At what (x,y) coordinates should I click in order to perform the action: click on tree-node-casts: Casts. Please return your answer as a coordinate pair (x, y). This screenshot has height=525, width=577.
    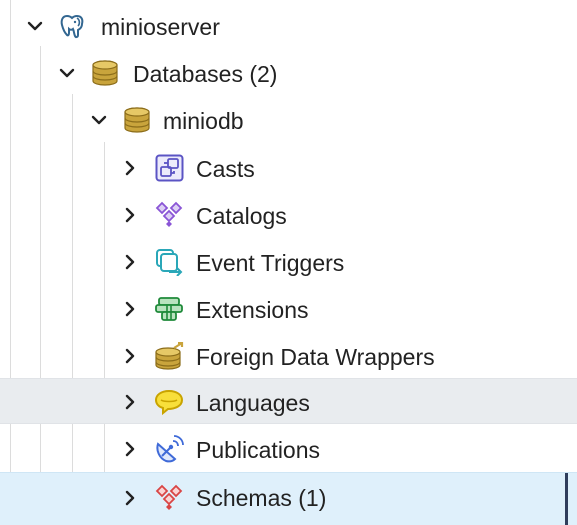
    Looking at the image, I should click on (288, 168).